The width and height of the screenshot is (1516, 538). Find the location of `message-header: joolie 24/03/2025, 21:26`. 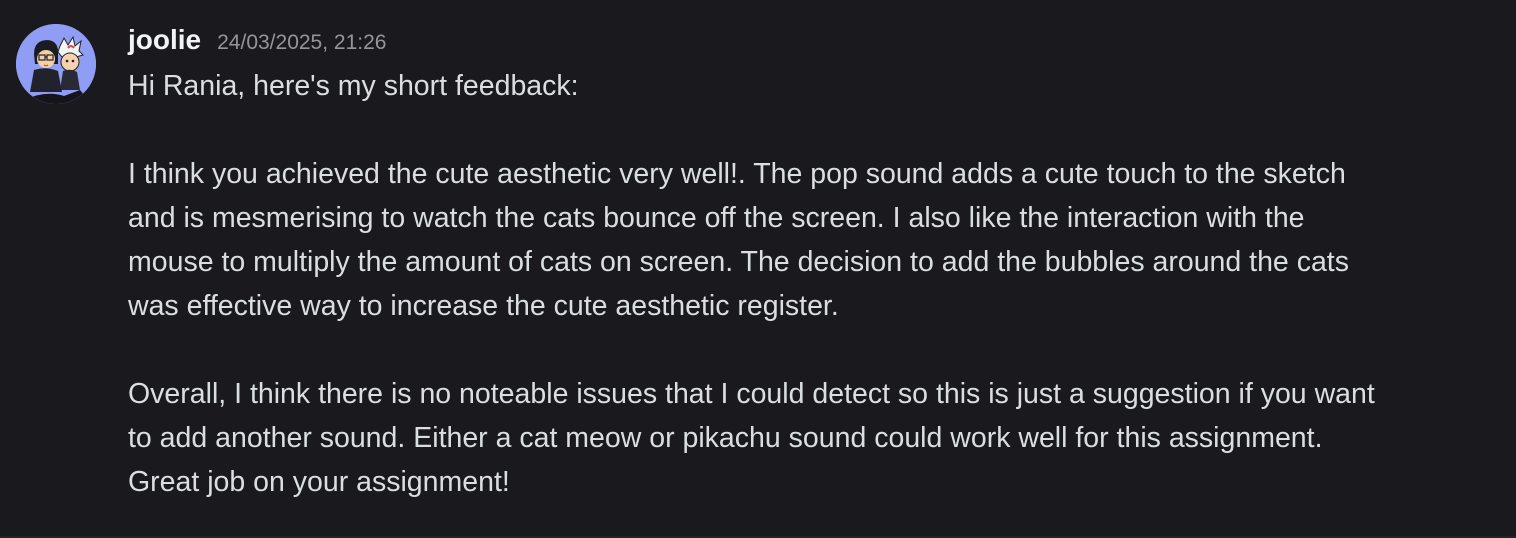

message-header: joolie 24/03/2025, 21:26 is located at coordinates (257, 43).